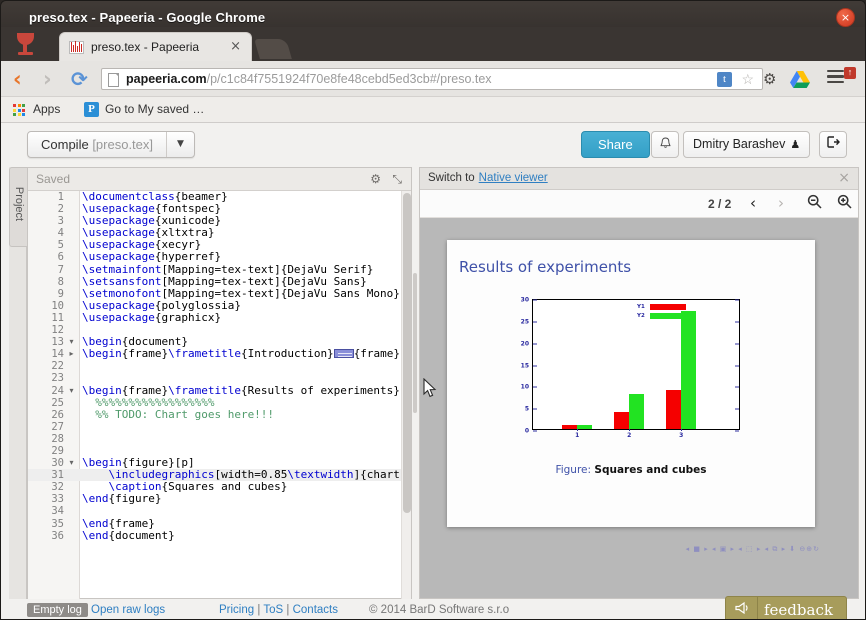  Describe the element at coordinates (60, 281) in the screenshot. I see `line-number: 8` at that location.